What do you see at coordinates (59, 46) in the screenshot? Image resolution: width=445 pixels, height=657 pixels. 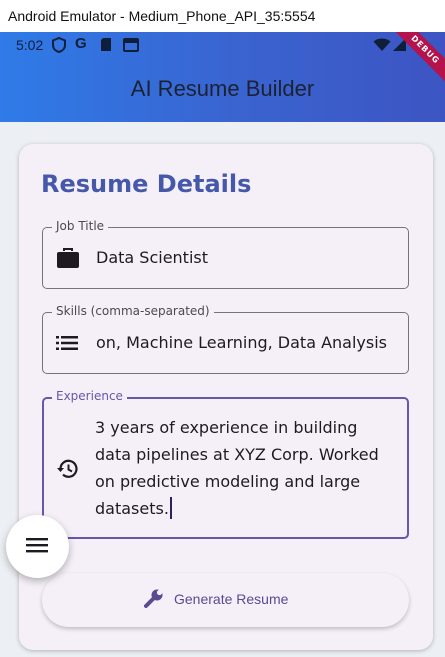 I see `shield-icon` at bounding box center [59, 46].